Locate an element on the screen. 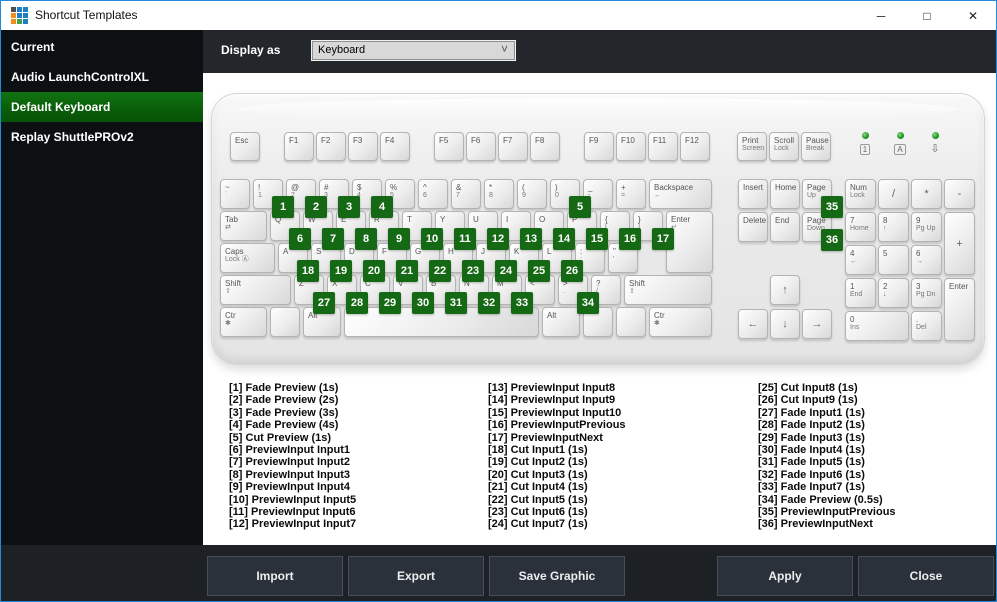 Image resolution: width=997 pixels, height=602 pixels. key-1: 1 End is located at coordinates (860, 293).